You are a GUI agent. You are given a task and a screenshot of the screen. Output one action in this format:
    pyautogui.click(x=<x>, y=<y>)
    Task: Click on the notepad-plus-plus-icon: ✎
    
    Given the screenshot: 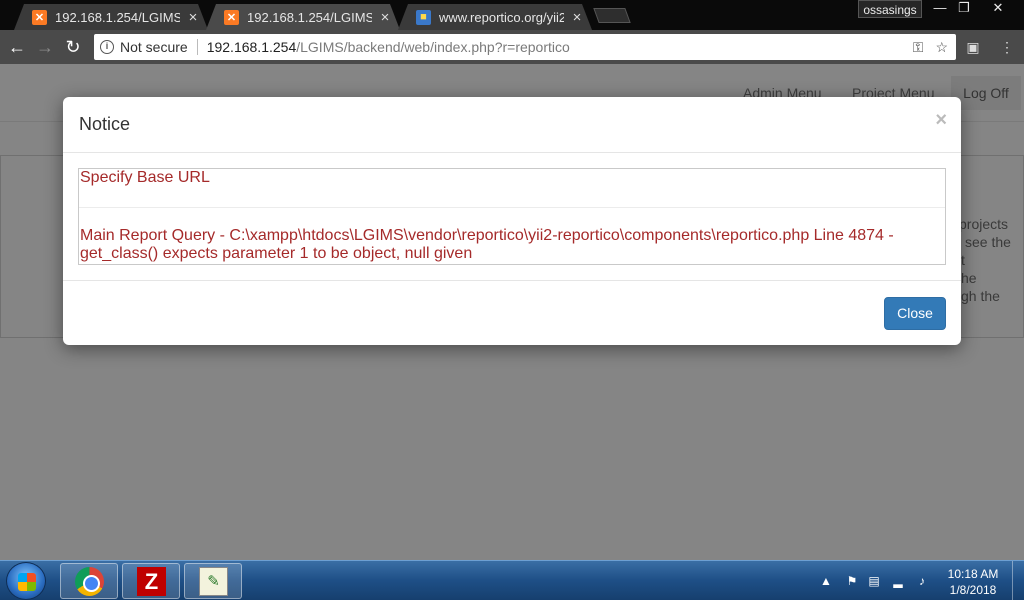 What is the action you would take?
    pyautogui.click(x=213, y=581)
    